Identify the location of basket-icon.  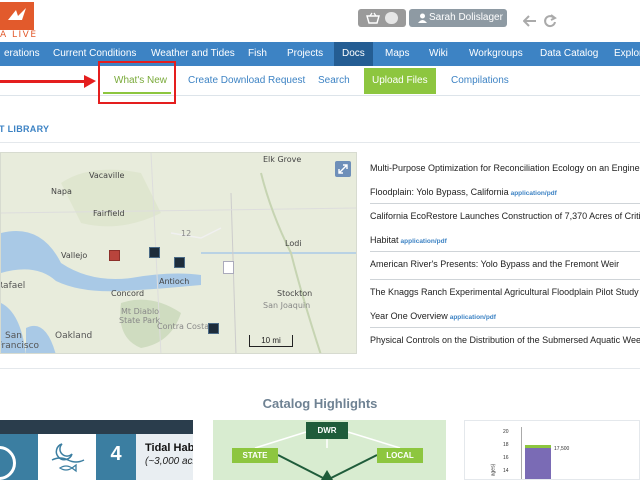
(373, 18).